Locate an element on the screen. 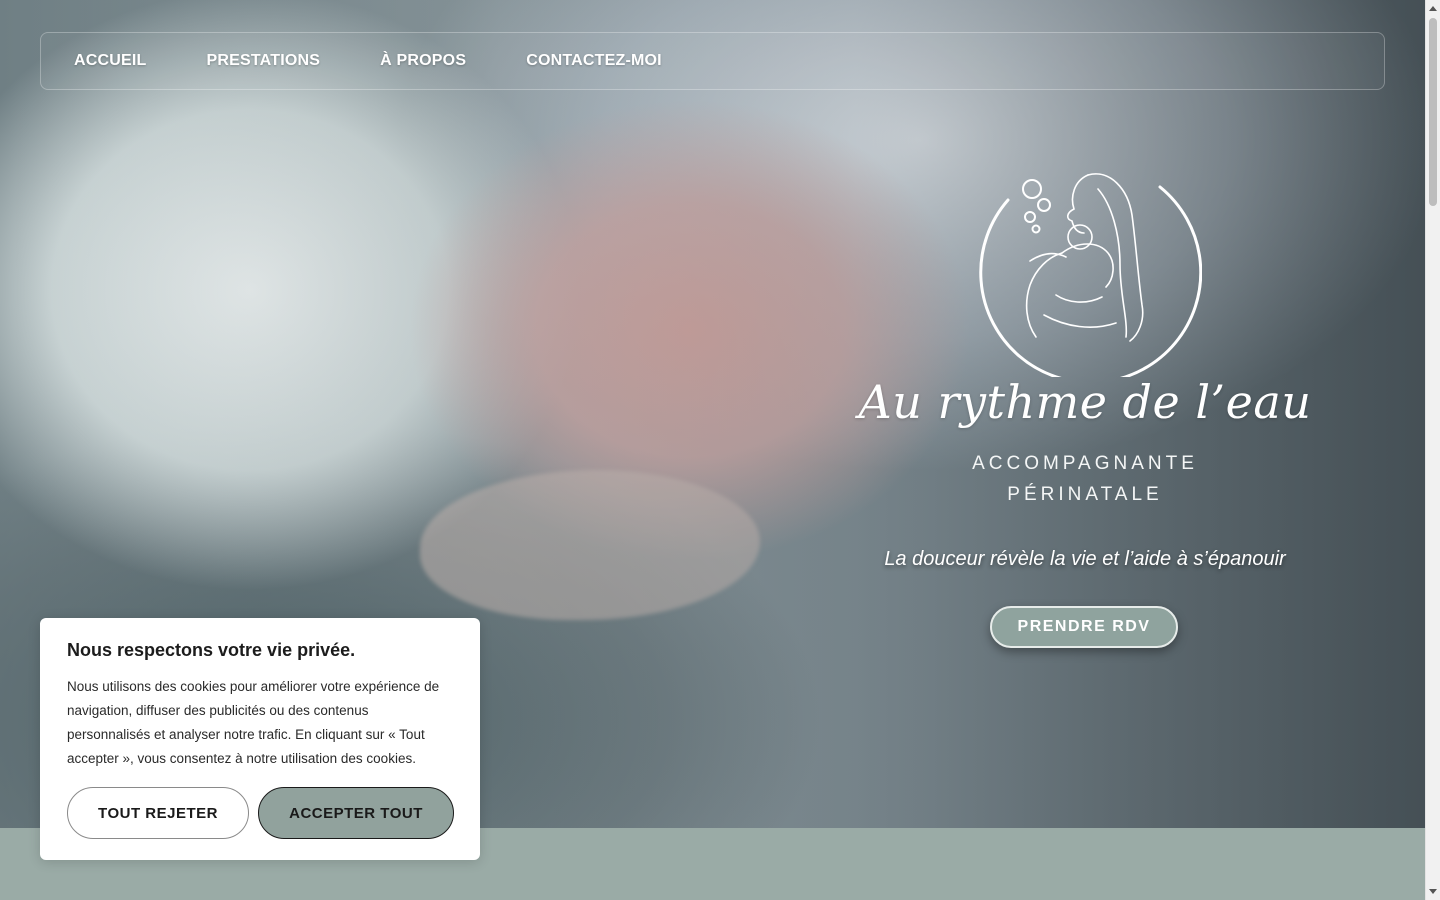 The width and height of the screenshot is (1440, 900). cookie-actions: TOUT REJETER ACCEPTER TOUT is located at coordinates (260, 813).